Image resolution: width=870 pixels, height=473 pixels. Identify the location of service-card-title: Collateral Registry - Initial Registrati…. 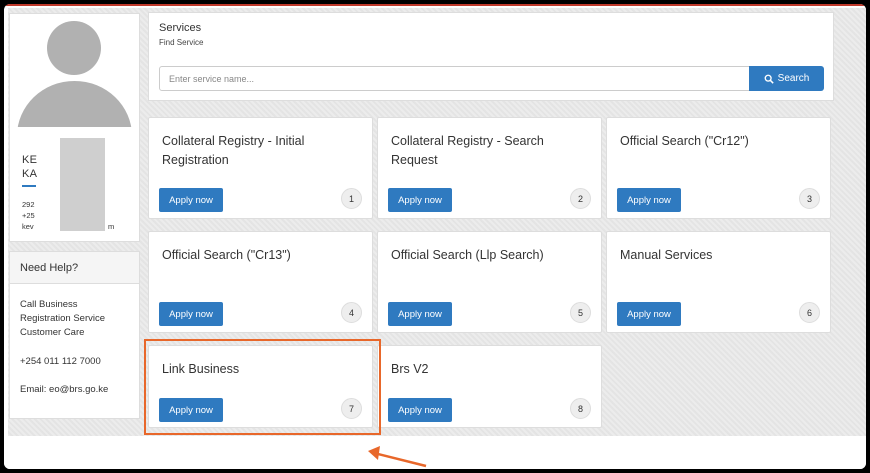
(233, 150).